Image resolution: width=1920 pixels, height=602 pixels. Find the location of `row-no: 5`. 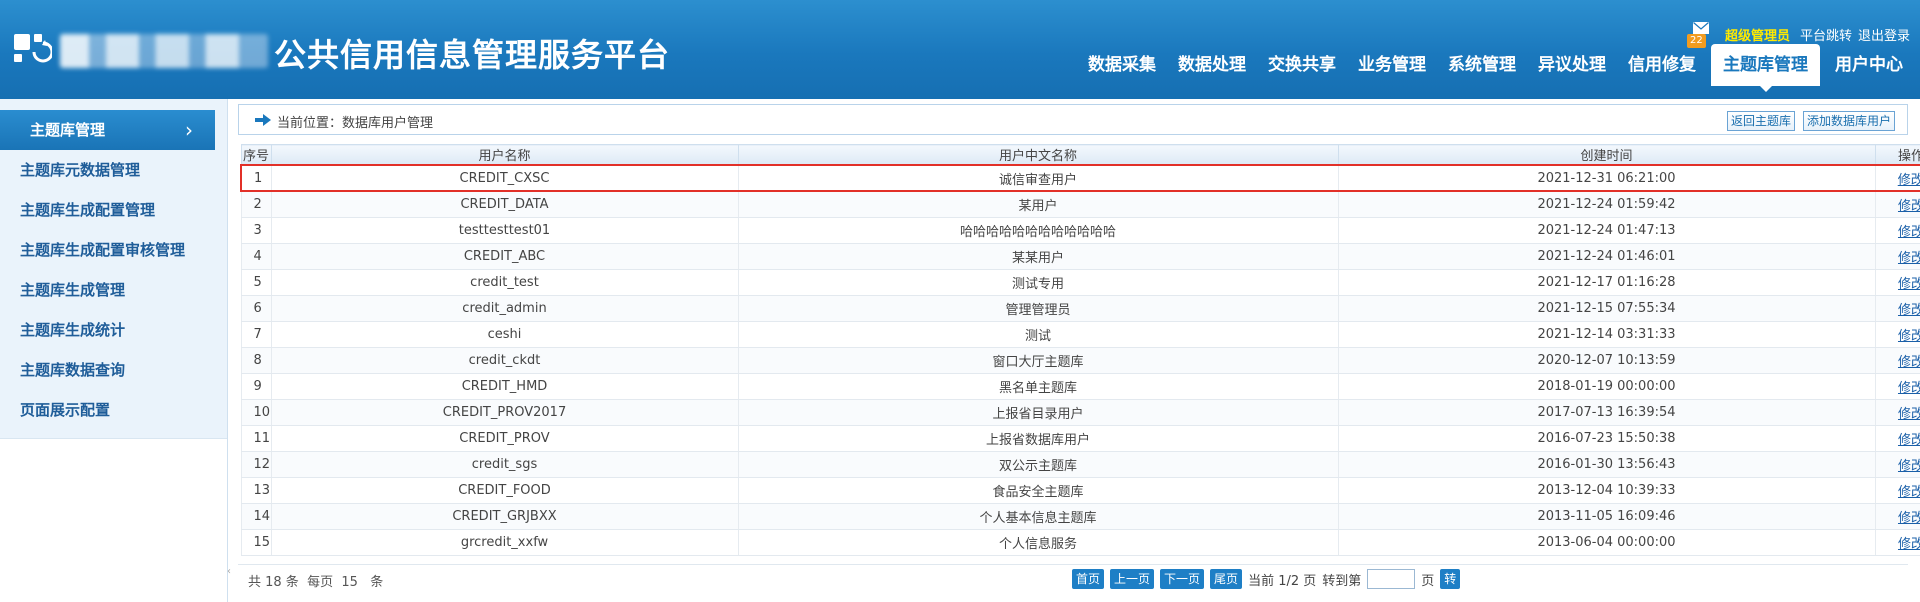

row-no: 5 is located at coordinates (256, 282).